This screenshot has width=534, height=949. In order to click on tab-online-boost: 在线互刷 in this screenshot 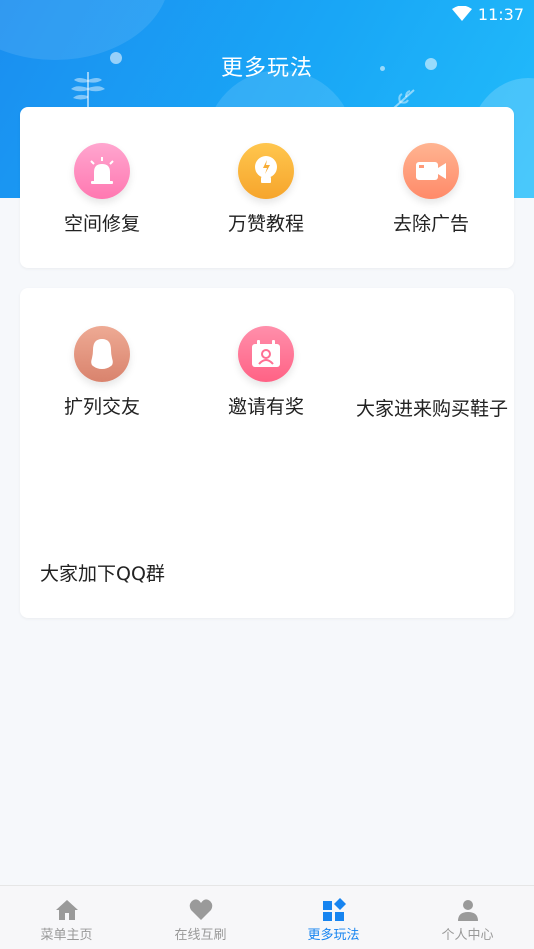, I will do `click(200, 917)`.